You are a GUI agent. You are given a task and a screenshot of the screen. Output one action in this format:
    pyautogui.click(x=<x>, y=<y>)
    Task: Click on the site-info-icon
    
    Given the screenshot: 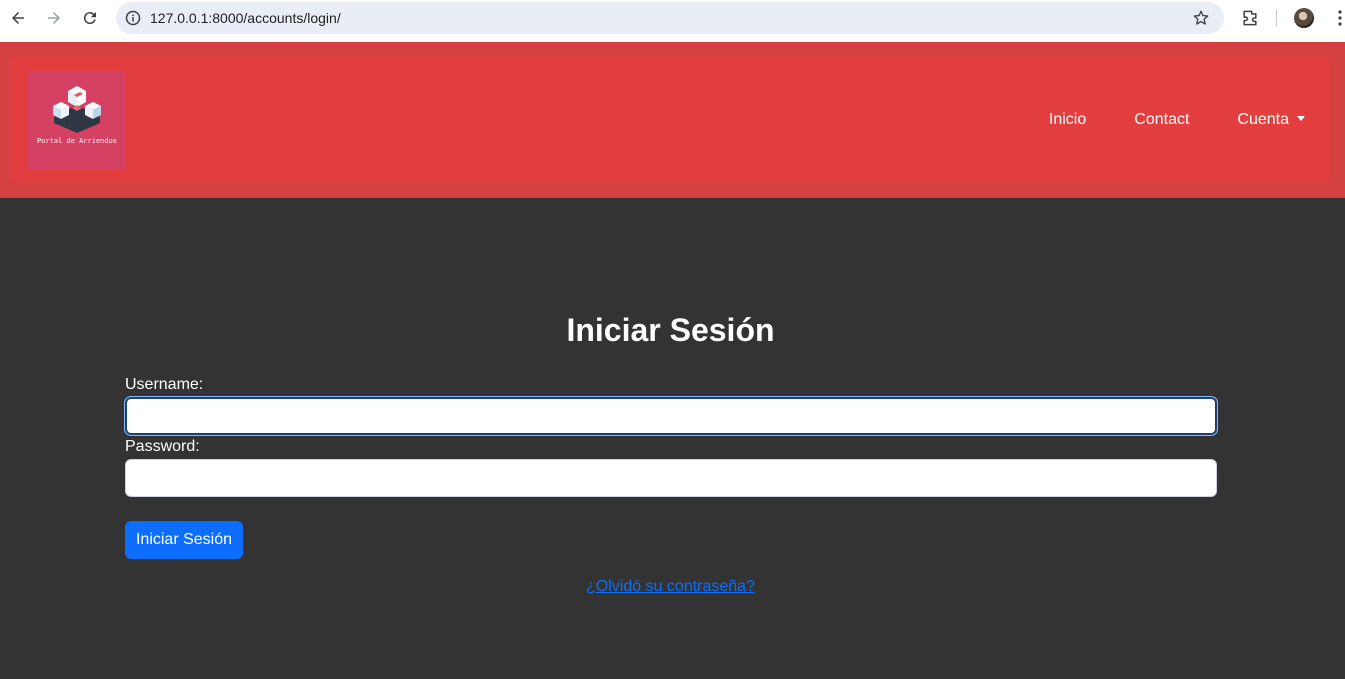 What is the action you would take?
    pyautogui.click(x=133, y=18)
    